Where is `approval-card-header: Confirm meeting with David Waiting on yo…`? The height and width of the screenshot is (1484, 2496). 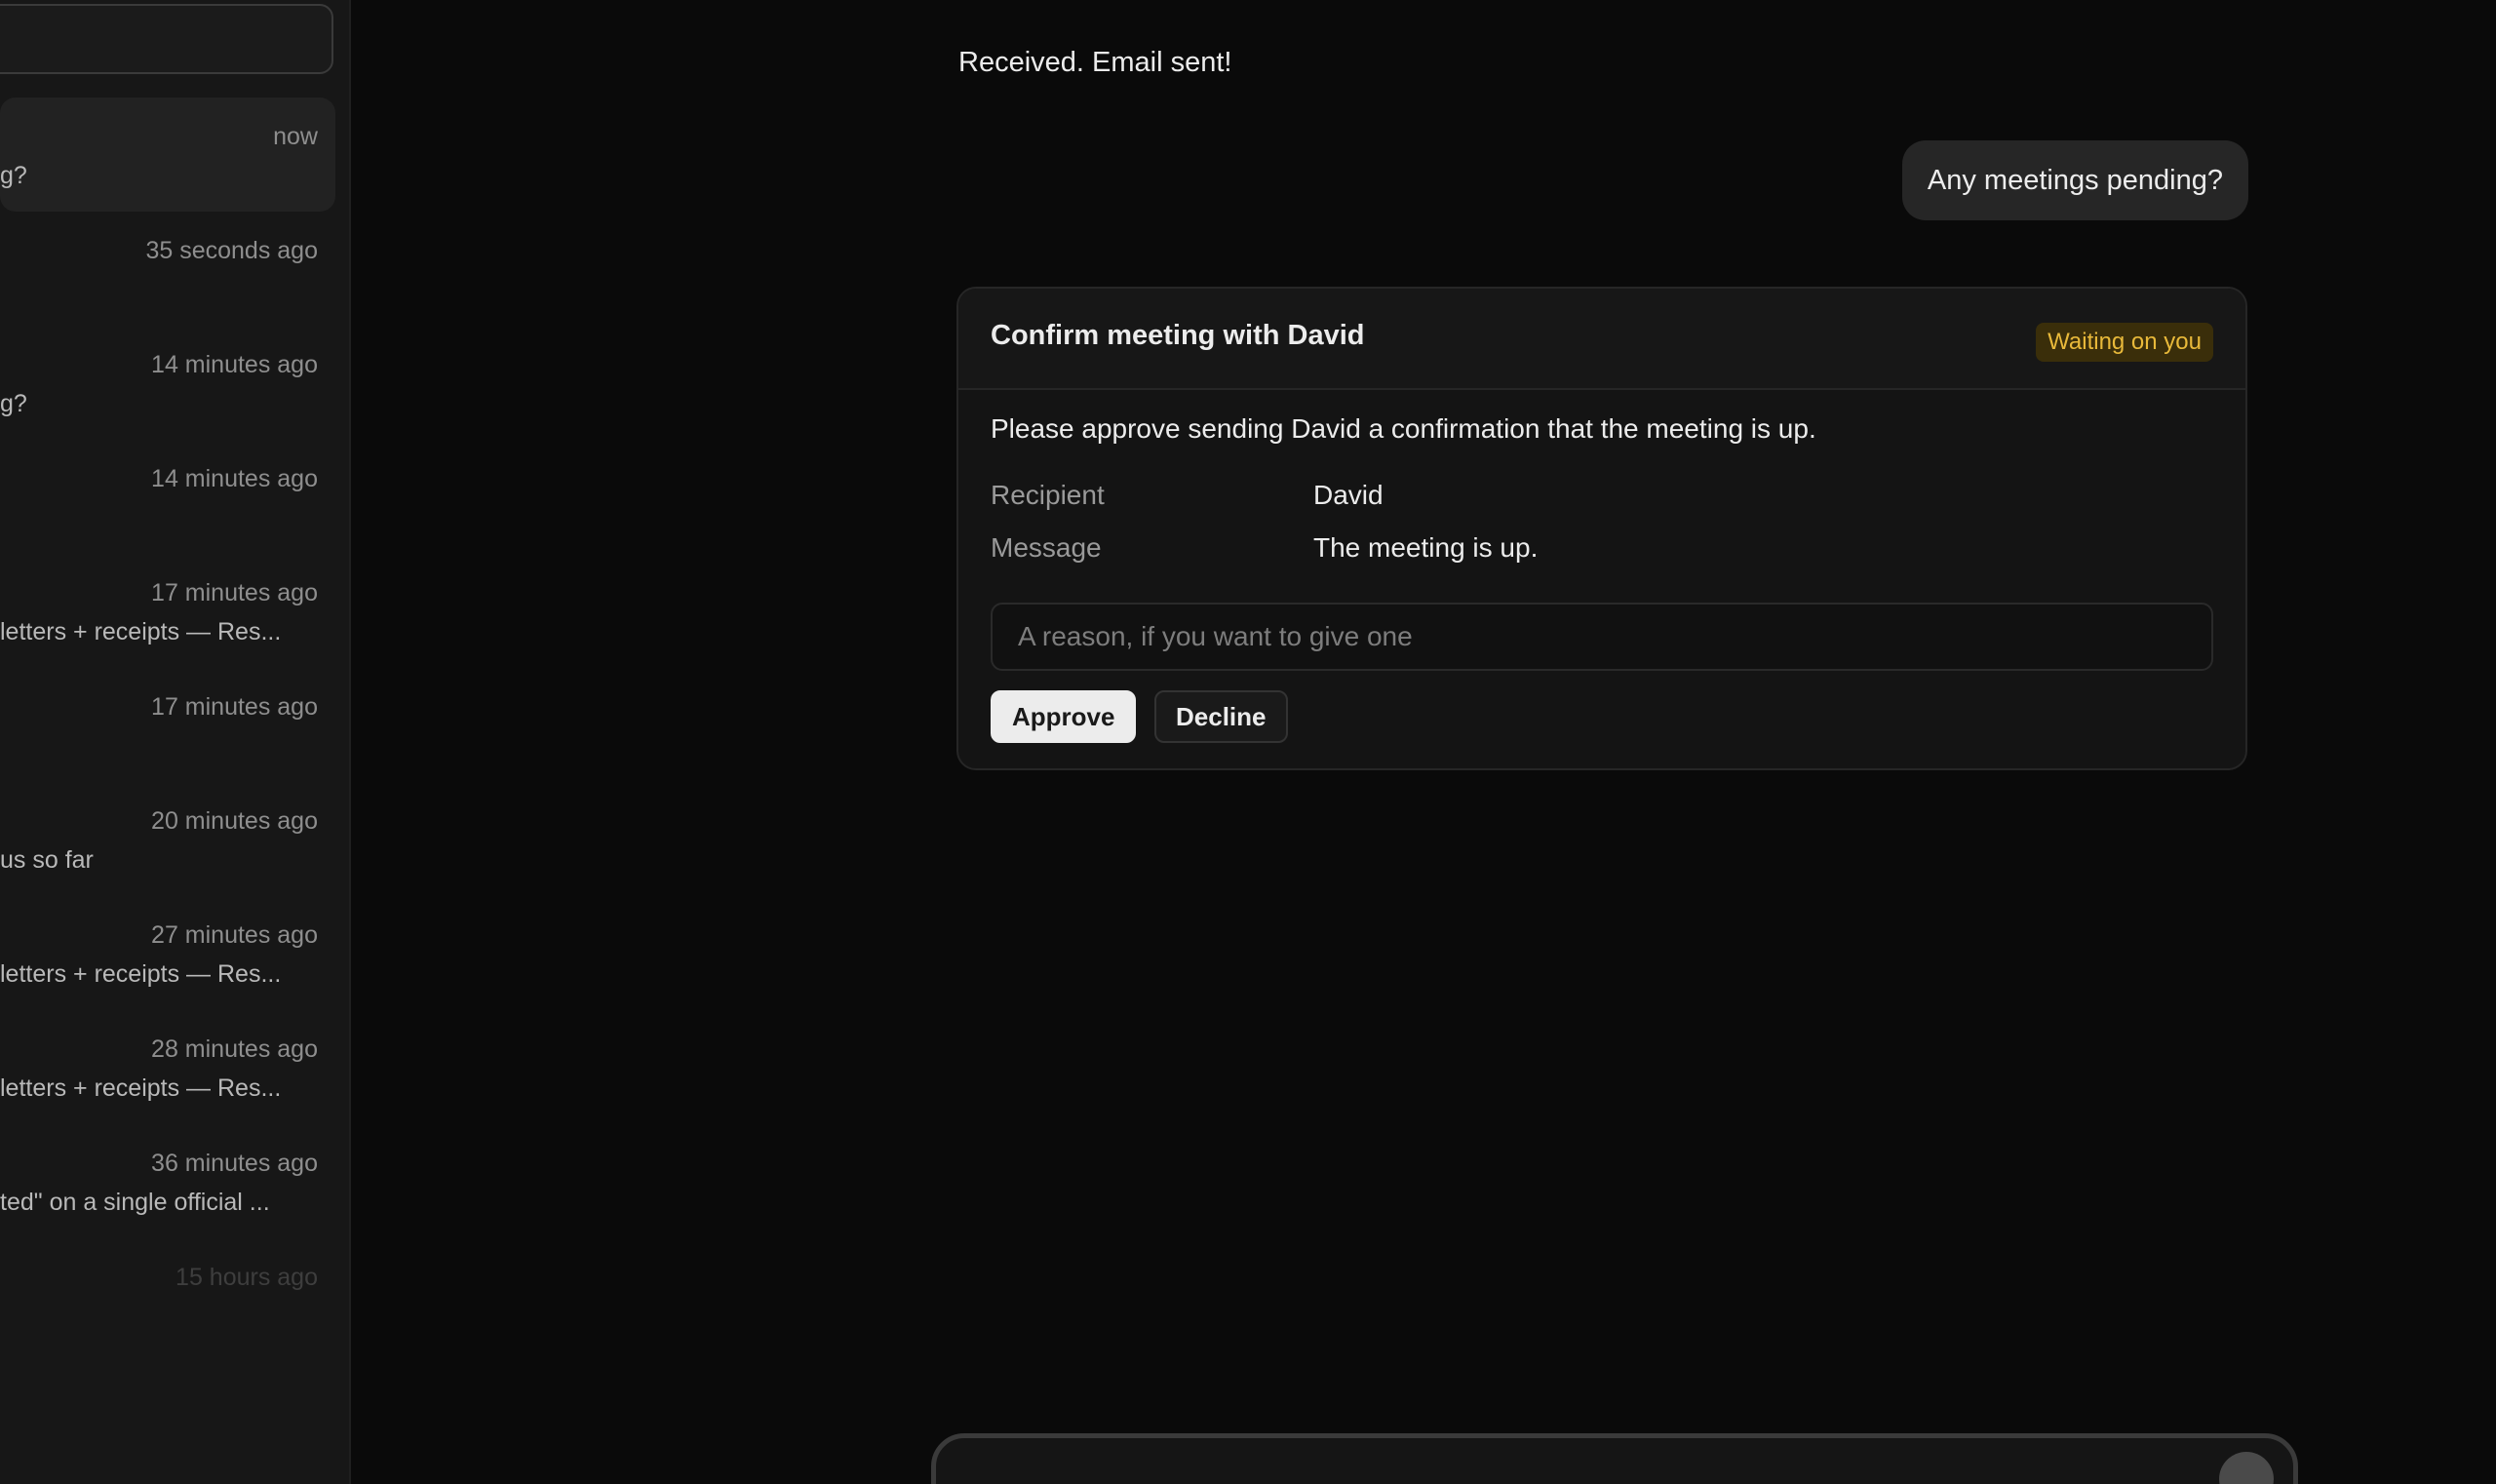 approval-card-header: Confirm meeting with David Waiting on yo… is located at coordinates (1601, 339).